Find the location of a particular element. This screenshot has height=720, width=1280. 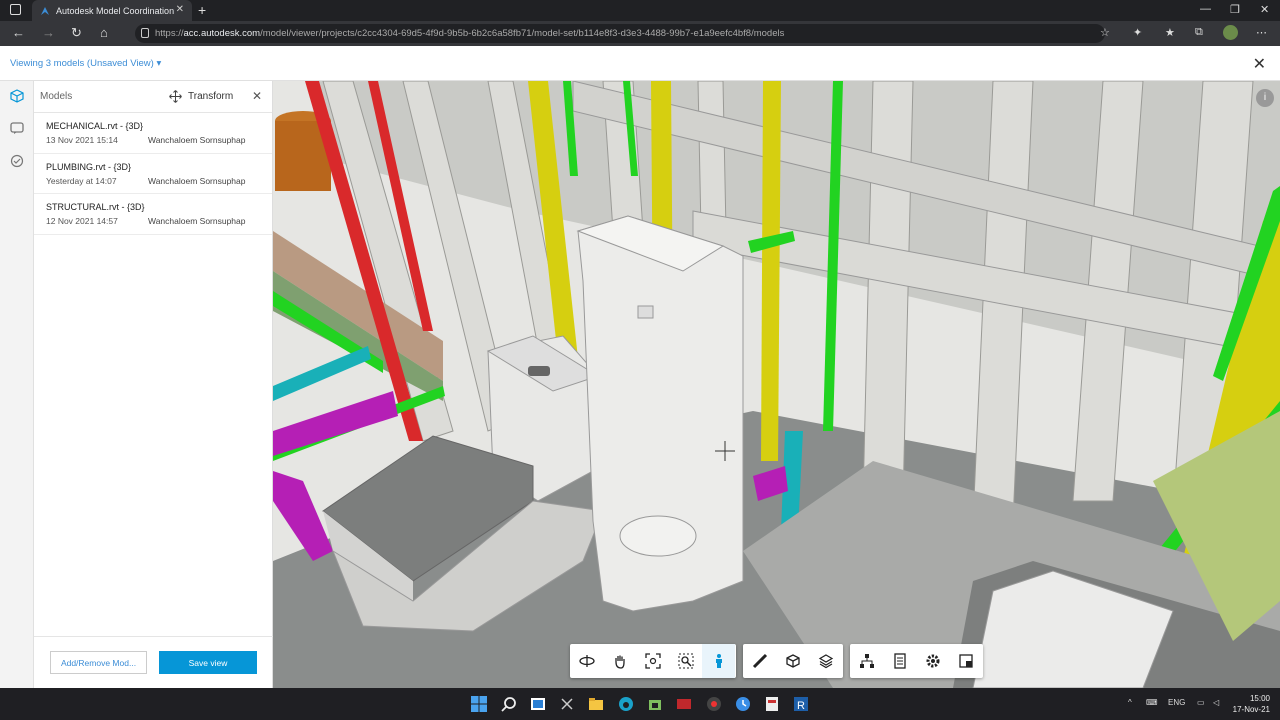

model-browser-icon is located at coordinates (866, 661).